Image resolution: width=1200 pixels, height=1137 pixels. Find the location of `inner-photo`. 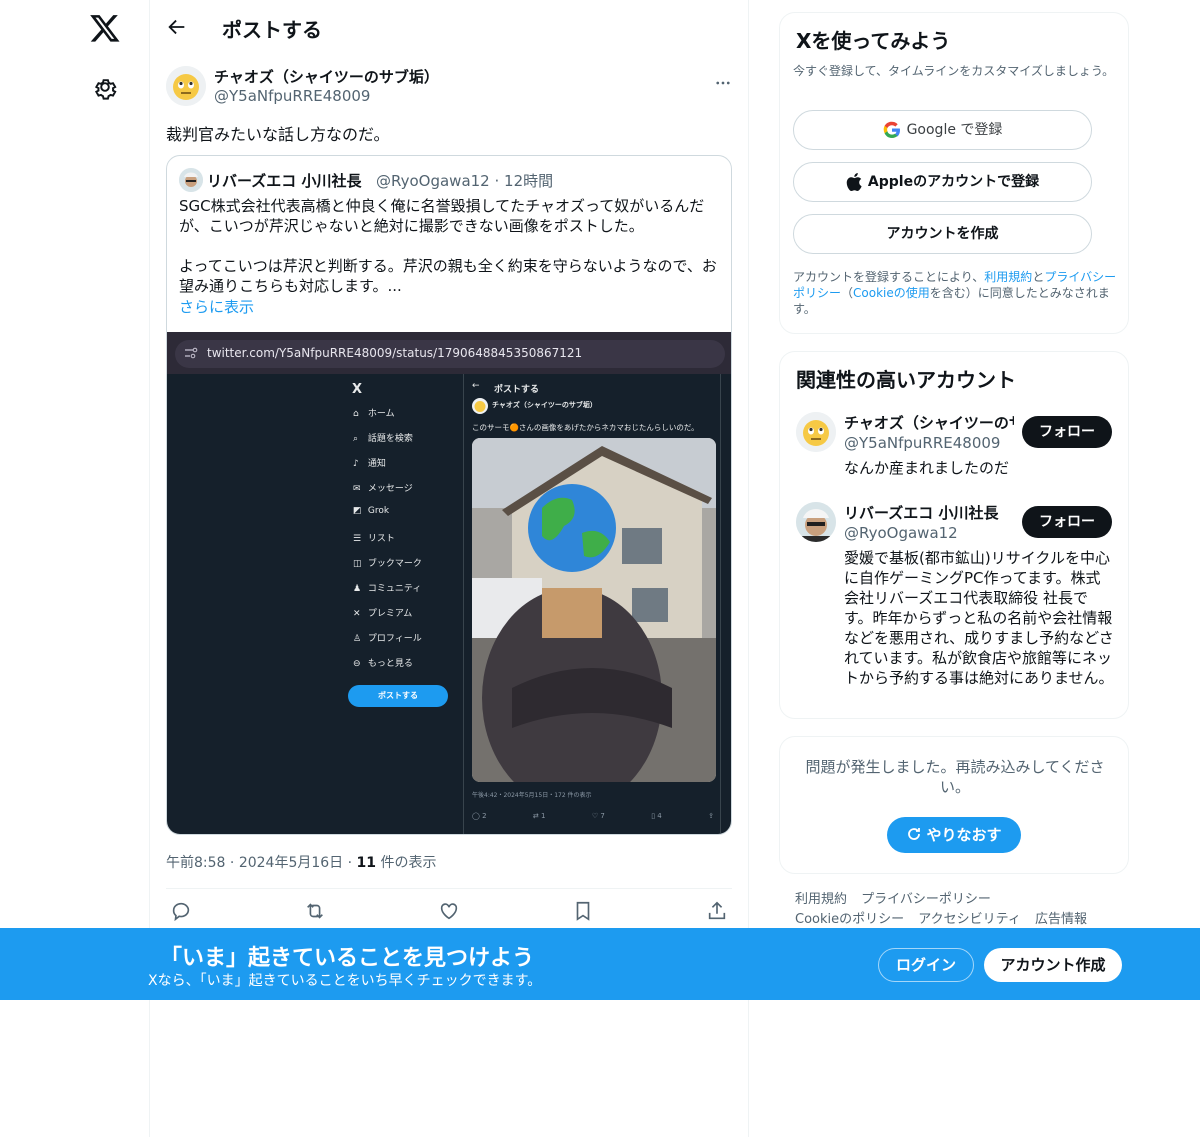

inner-photo is located at coordinates (594, 610).